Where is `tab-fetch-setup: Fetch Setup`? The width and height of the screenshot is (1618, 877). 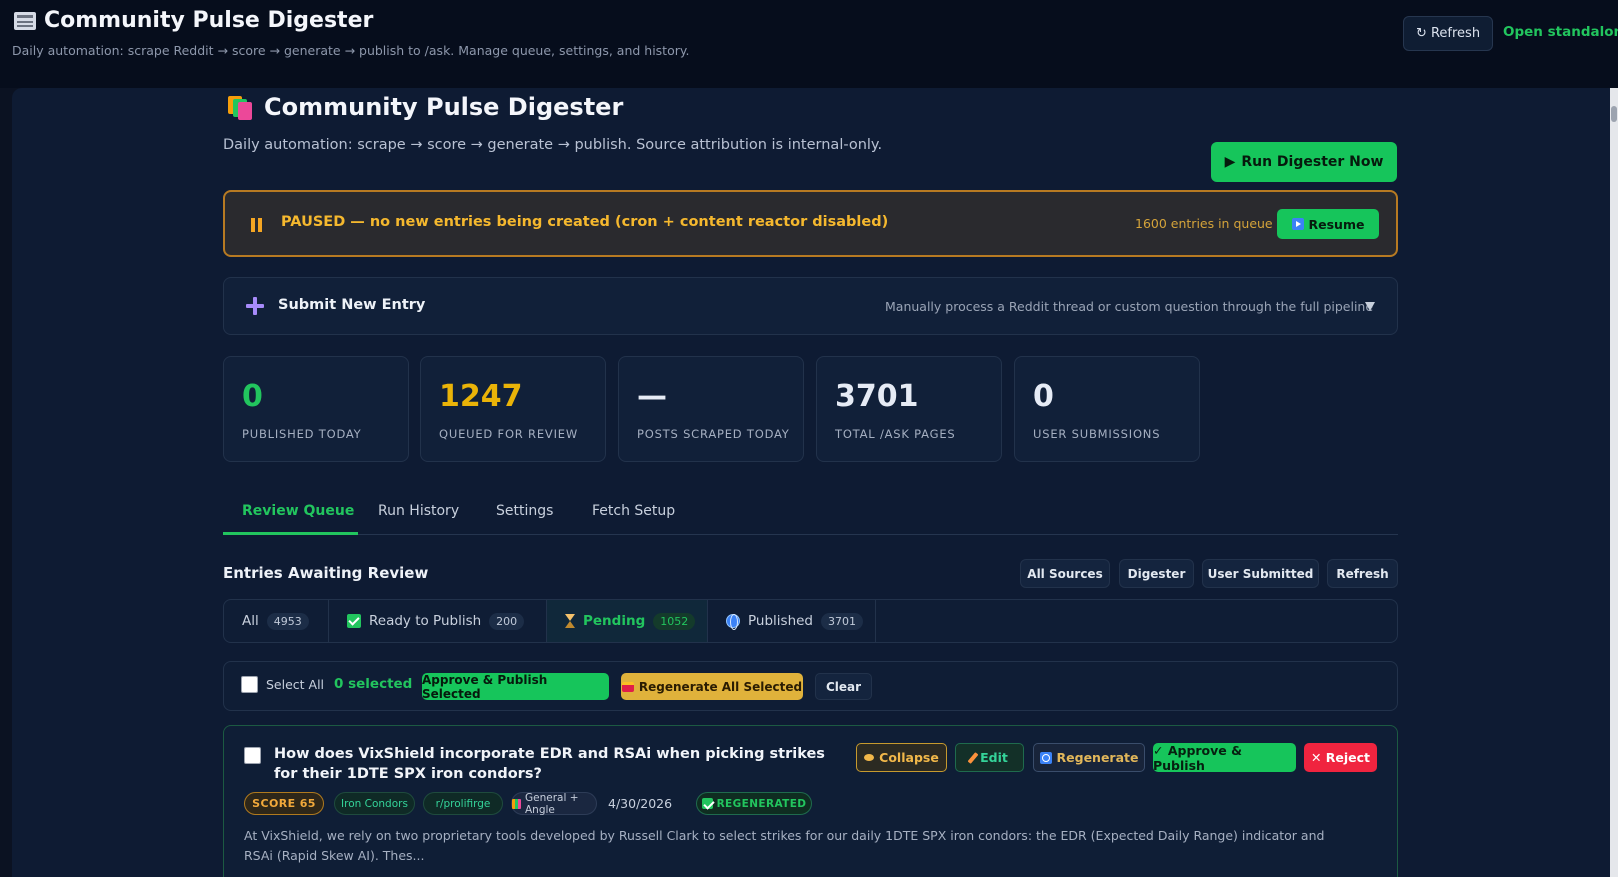 tab-fetch-setup: Fetch Setup is located at coordinates (633, 511).